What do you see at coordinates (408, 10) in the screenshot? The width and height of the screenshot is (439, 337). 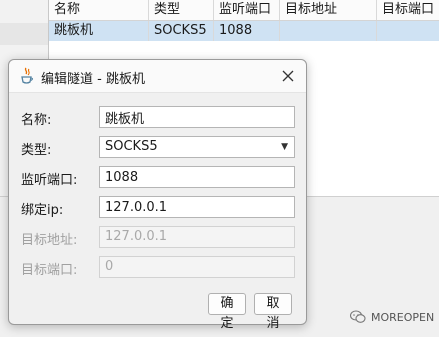 I see `column-header-target-port: 目标端口` at bounding box center [408, 10].